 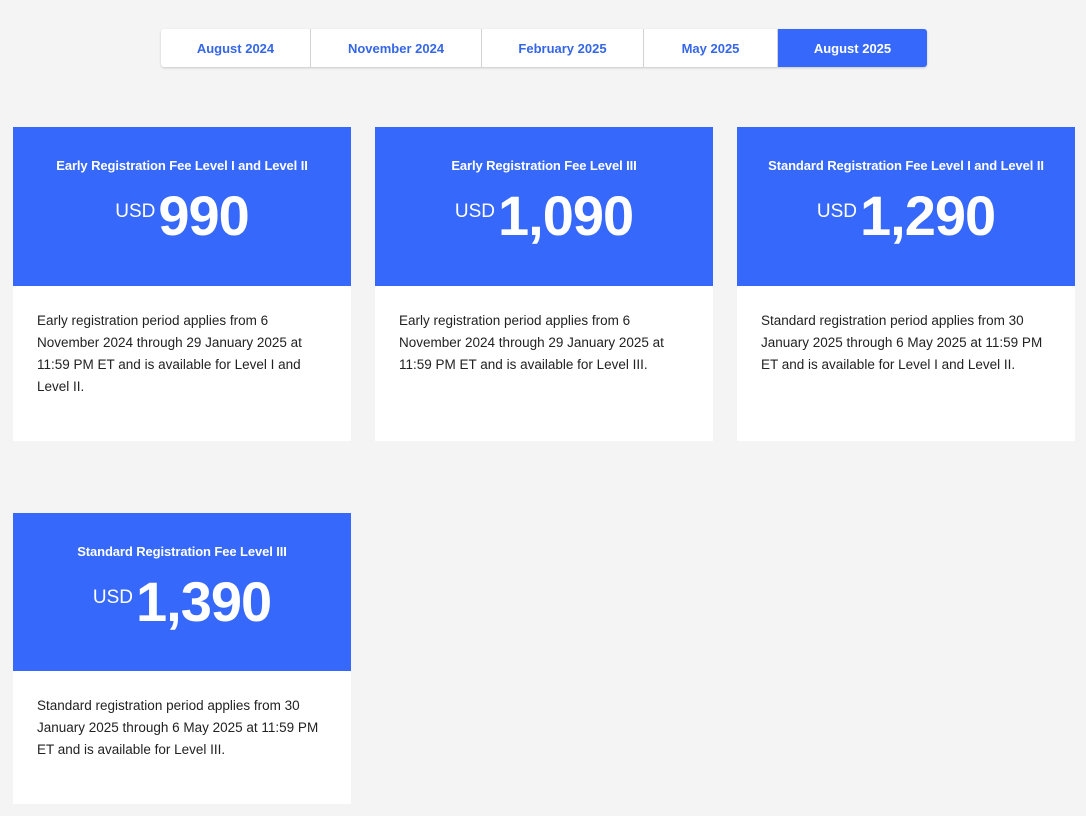 What do you see at coordinates (203, 601) in the screenshot?
I see `fee-amount: 1,390` at bounding box center [203, 601].